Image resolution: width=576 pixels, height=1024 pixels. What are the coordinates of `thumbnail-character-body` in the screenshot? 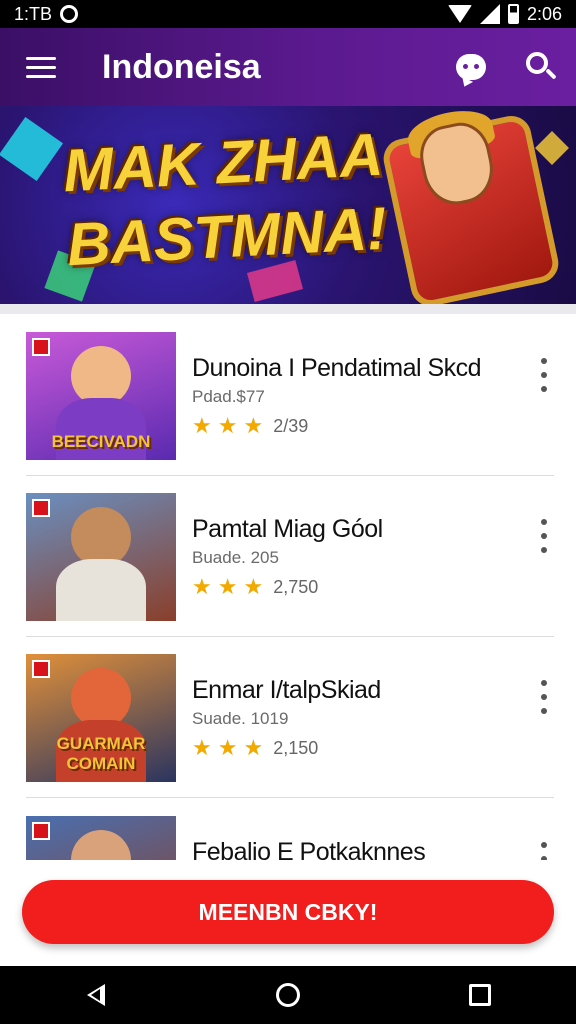 It's located at (101, 590).